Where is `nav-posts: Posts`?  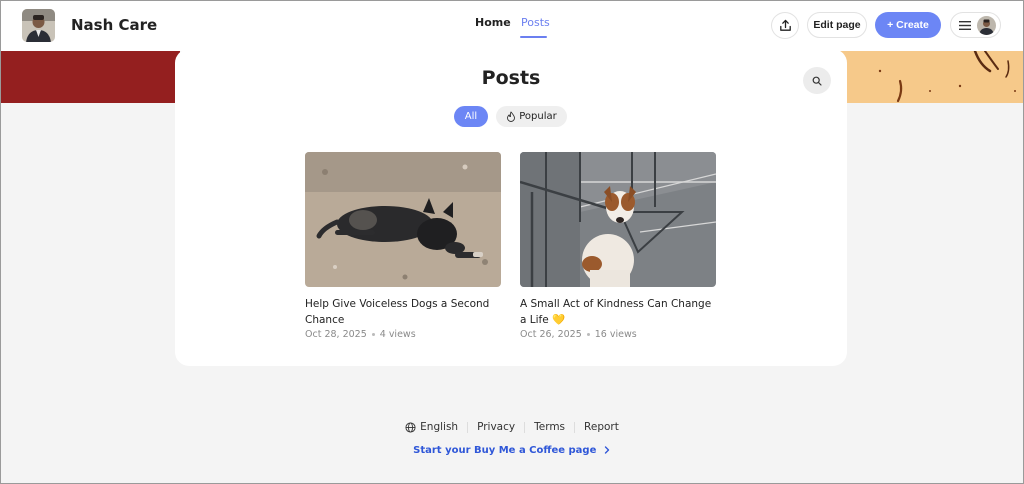 nav-posts: Posts is located at coordinates (535, 22).